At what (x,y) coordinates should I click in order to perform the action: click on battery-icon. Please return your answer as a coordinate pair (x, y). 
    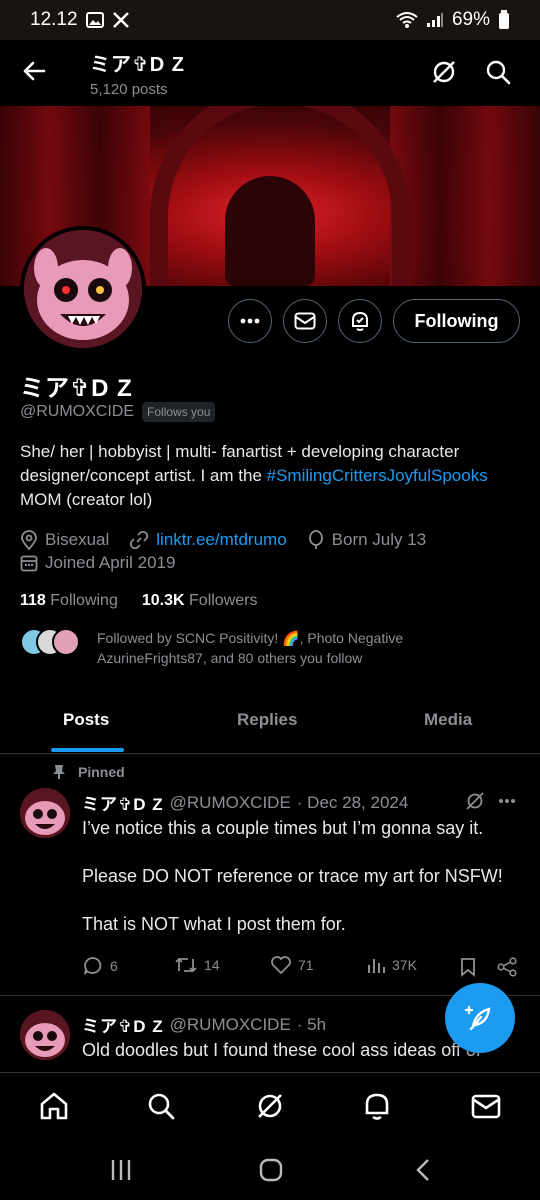
    Looking at the image, I should click on (504, 19).